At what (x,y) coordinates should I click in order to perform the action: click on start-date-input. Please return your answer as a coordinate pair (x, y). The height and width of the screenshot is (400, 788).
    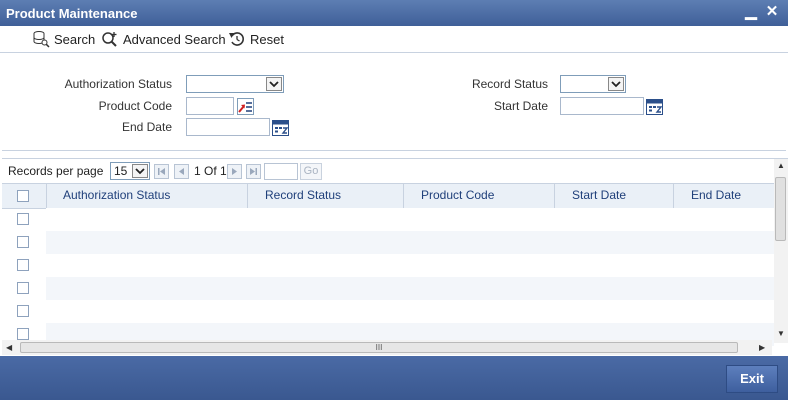
    Looking at the image, I should click on (602, 106).